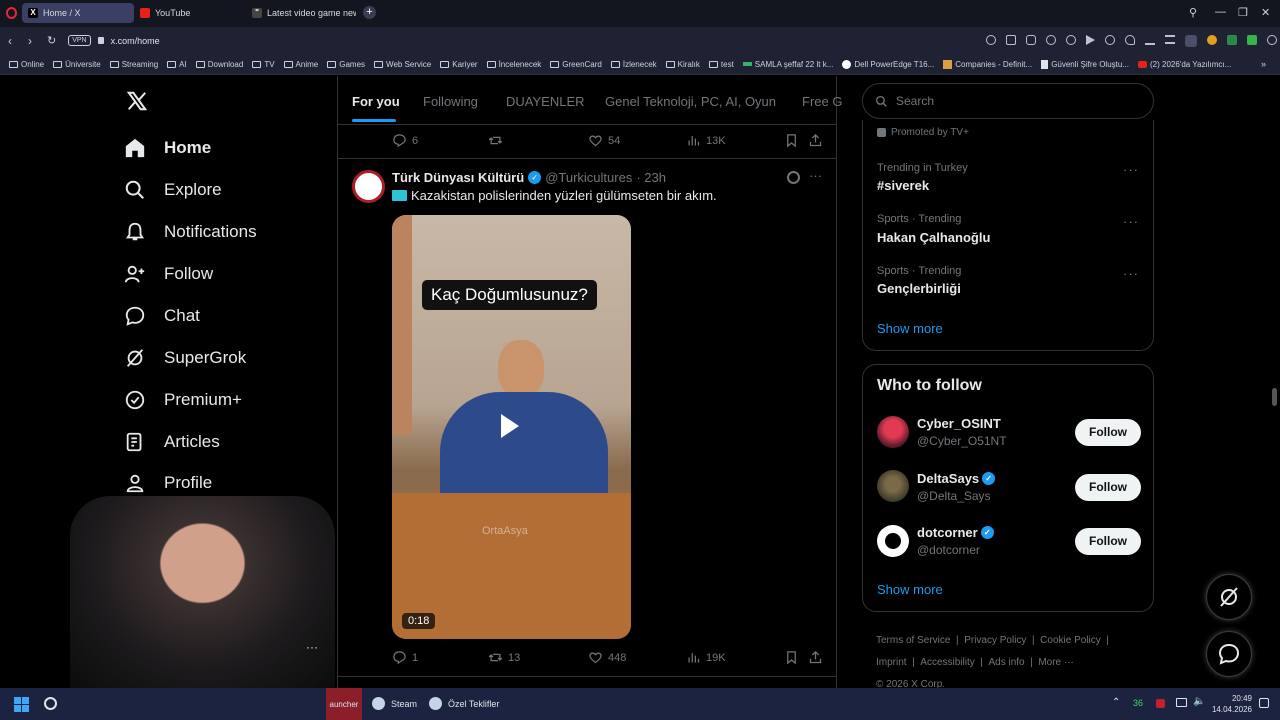  What do you see at coordinates (344, 704) in the screenshot?
I see `taskbar-app-launcher: auncher` at bounding box center [344, 704].